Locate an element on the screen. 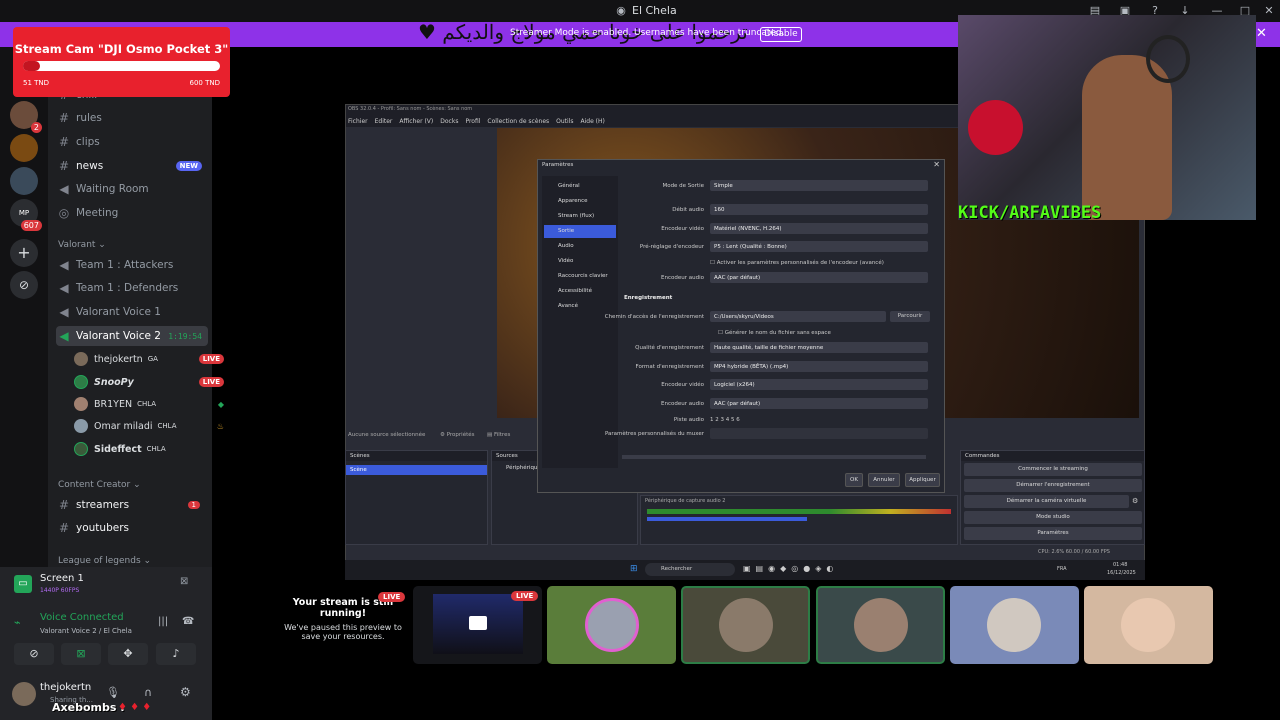 The height and width of the screenshot is (720, 1280). voice-user: SnooPy LIVE is located at coordinates (149, 382).